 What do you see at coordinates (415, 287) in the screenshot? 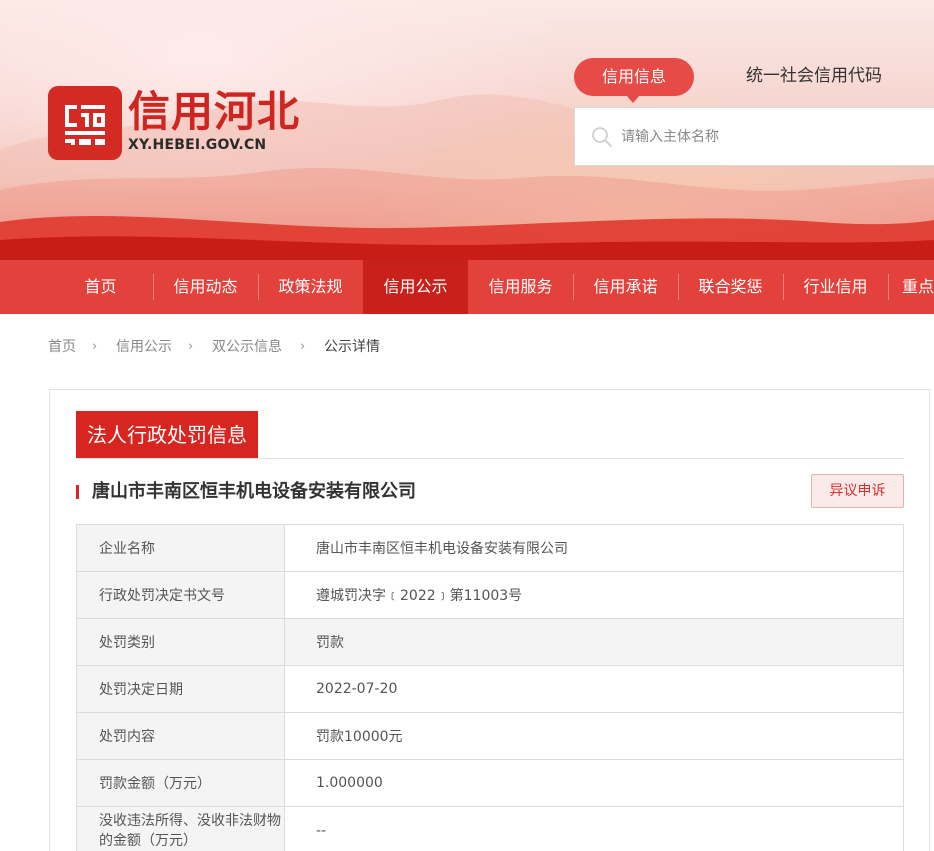
I see `nav-item-credit-disclosure: 信用公示` at bounding box center [415, 287].